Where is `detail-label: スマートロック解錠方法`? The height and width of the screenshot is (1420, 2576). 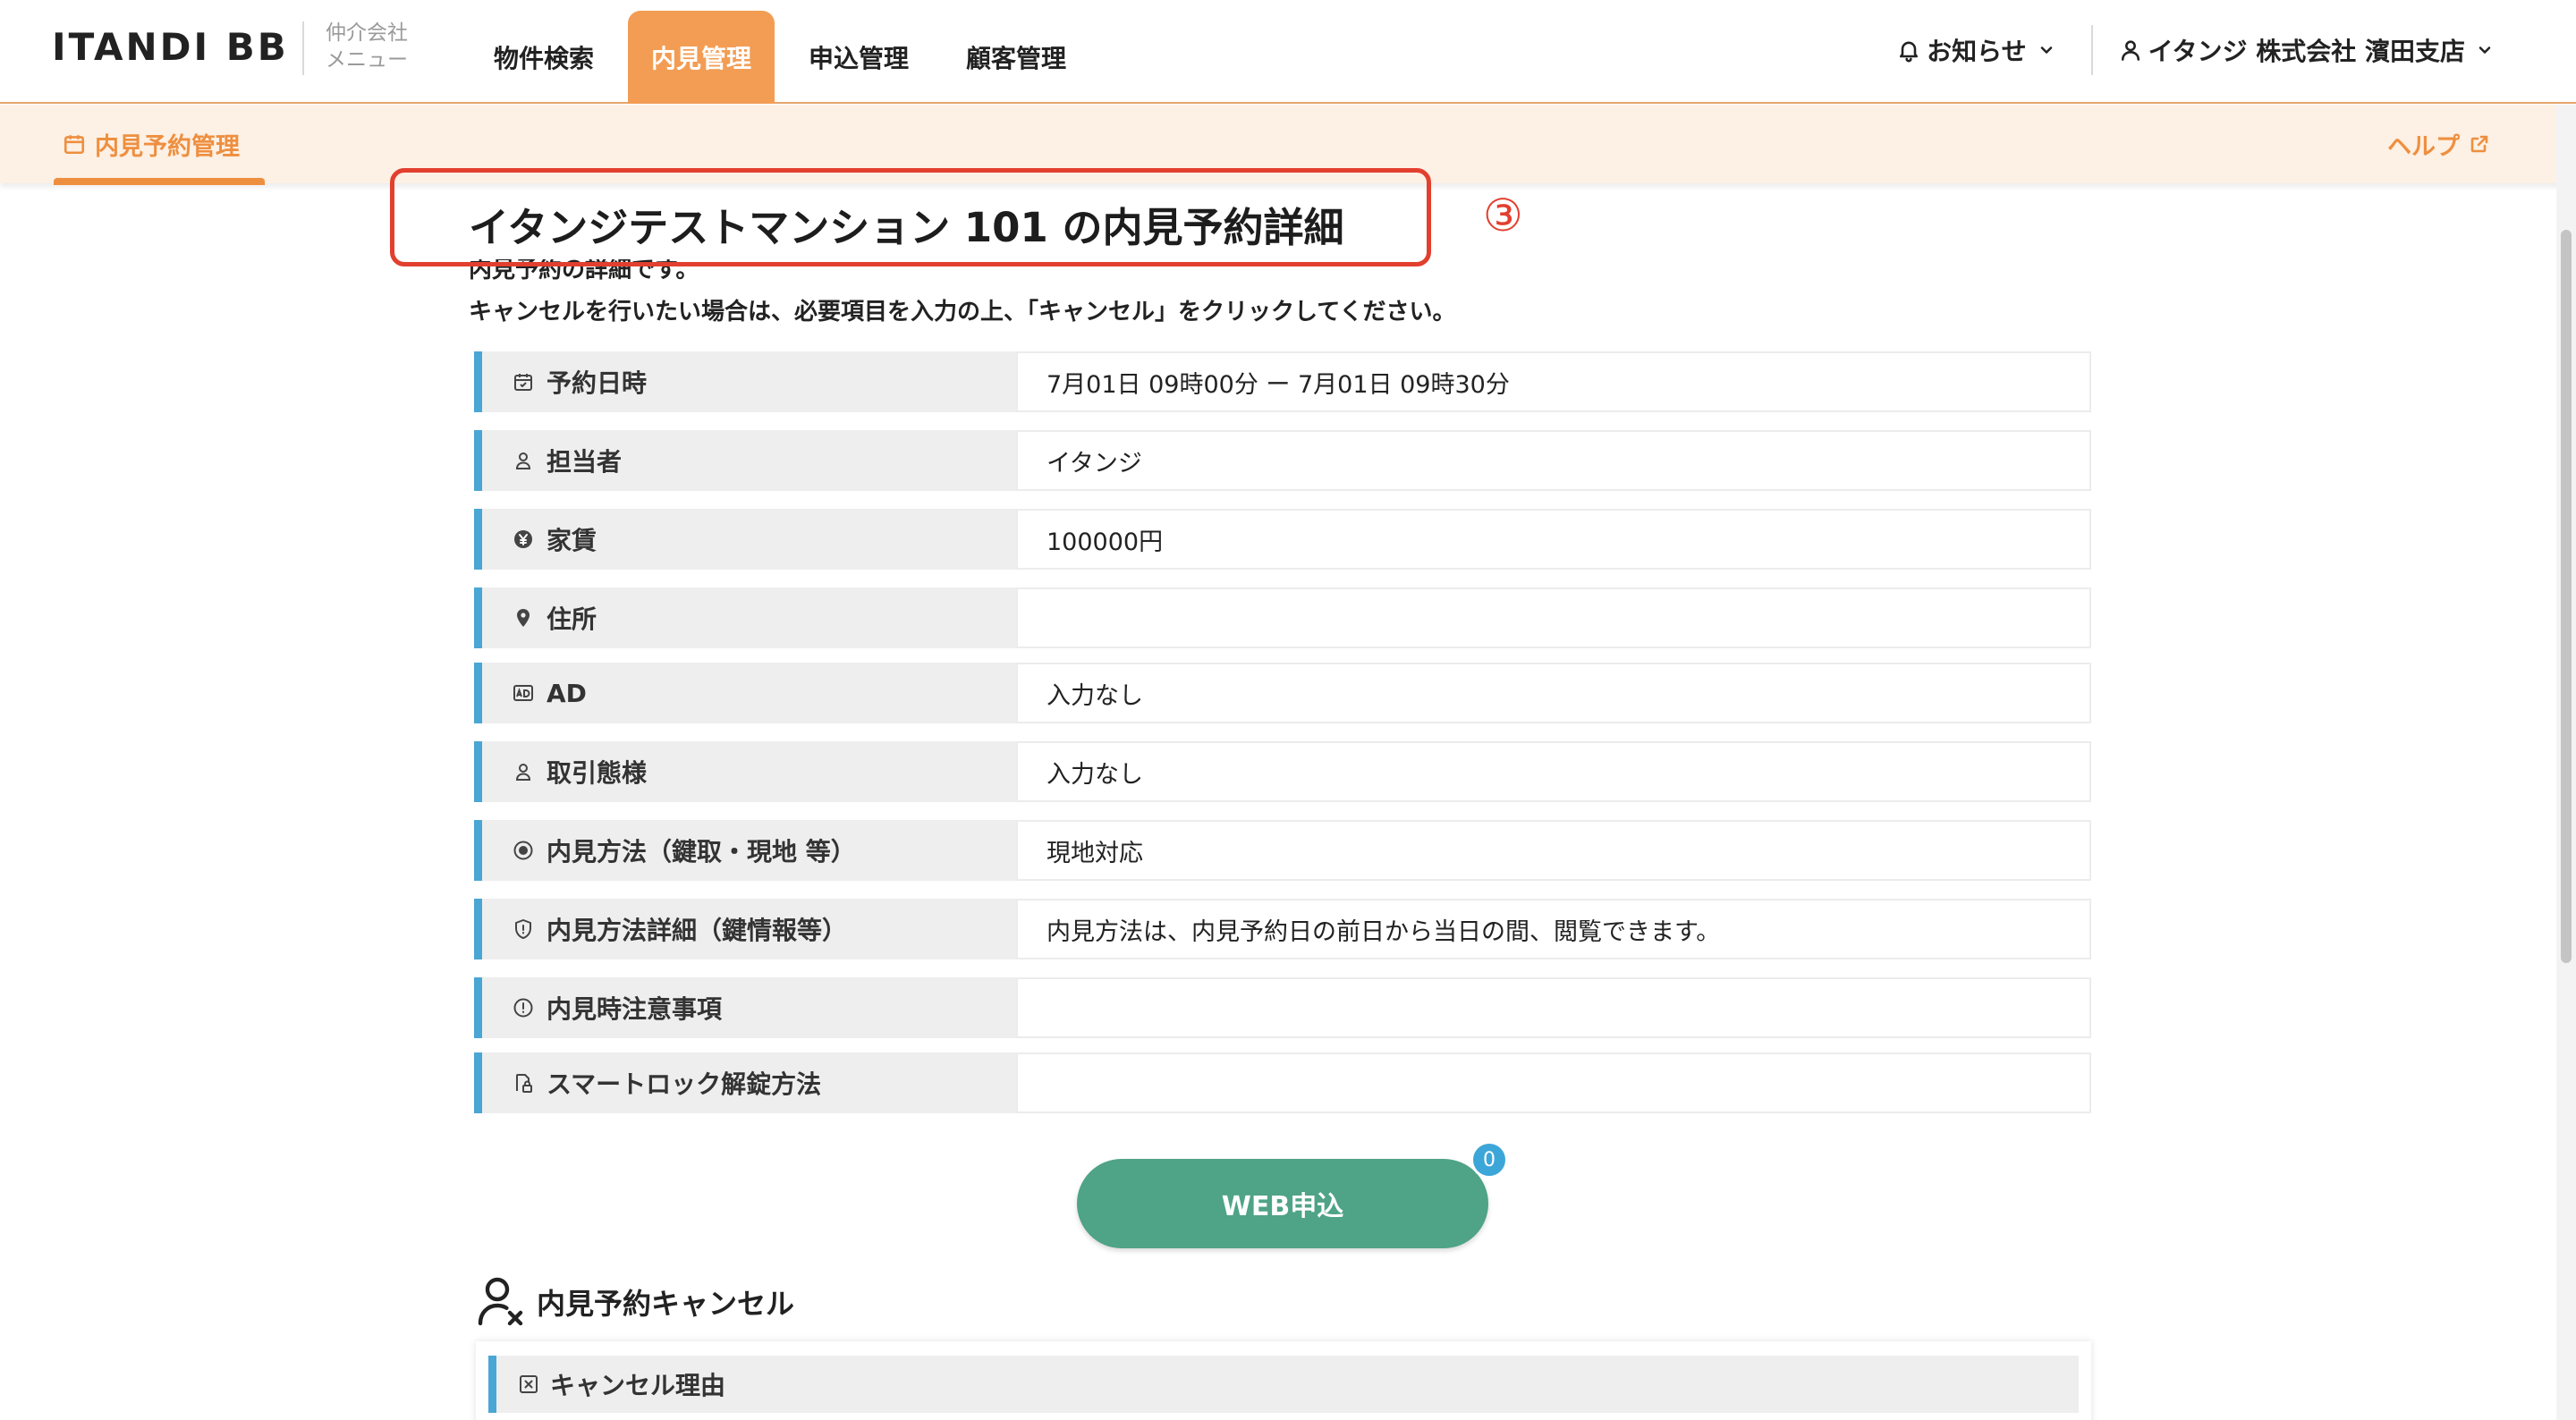
detail-label: スマートロック解錠方法 is located at coordinates (745, 1082).